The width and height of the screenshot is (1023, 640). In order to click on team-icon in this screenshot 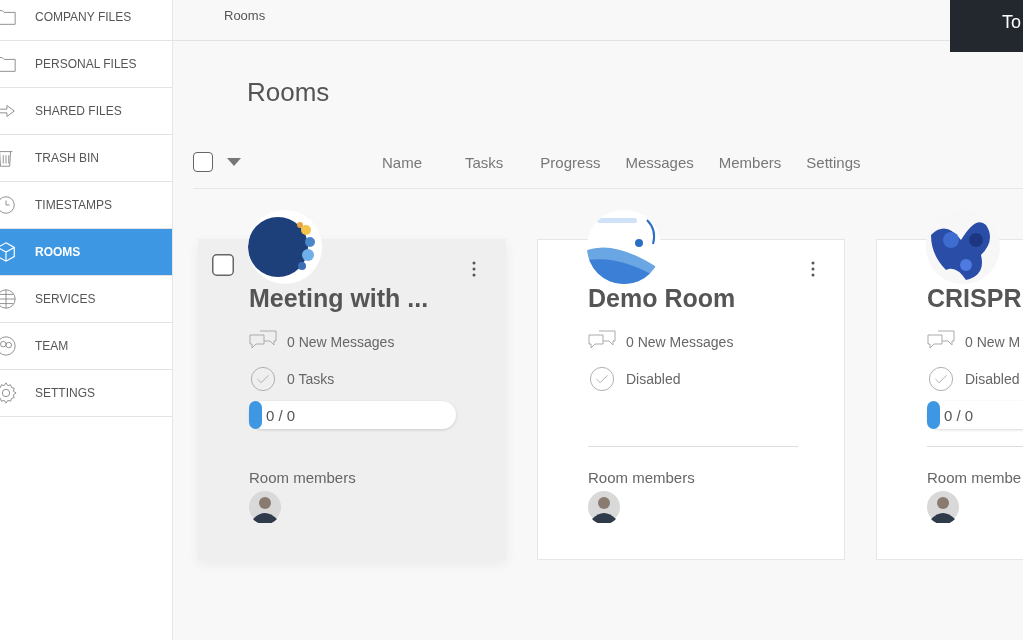, I will do `click(8, 346)`.